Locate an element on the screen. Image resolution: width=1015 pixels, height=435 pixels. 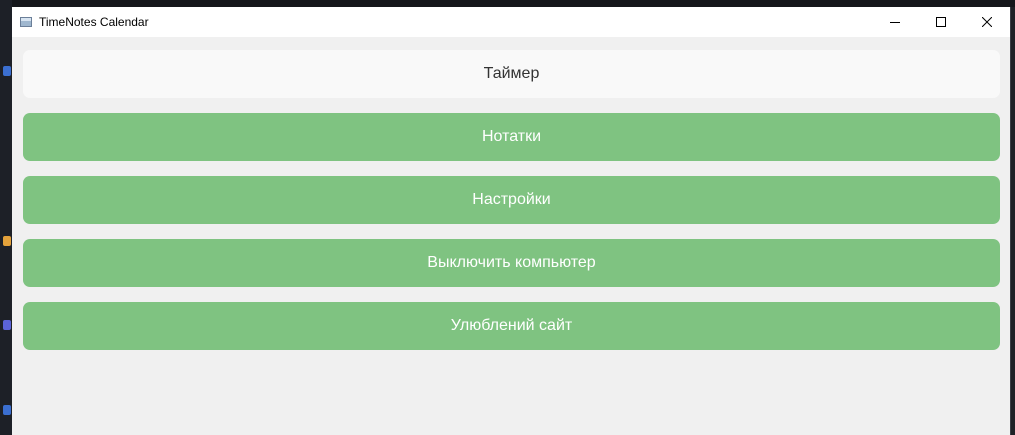
minimize-button is located at coordinates (895, 22).